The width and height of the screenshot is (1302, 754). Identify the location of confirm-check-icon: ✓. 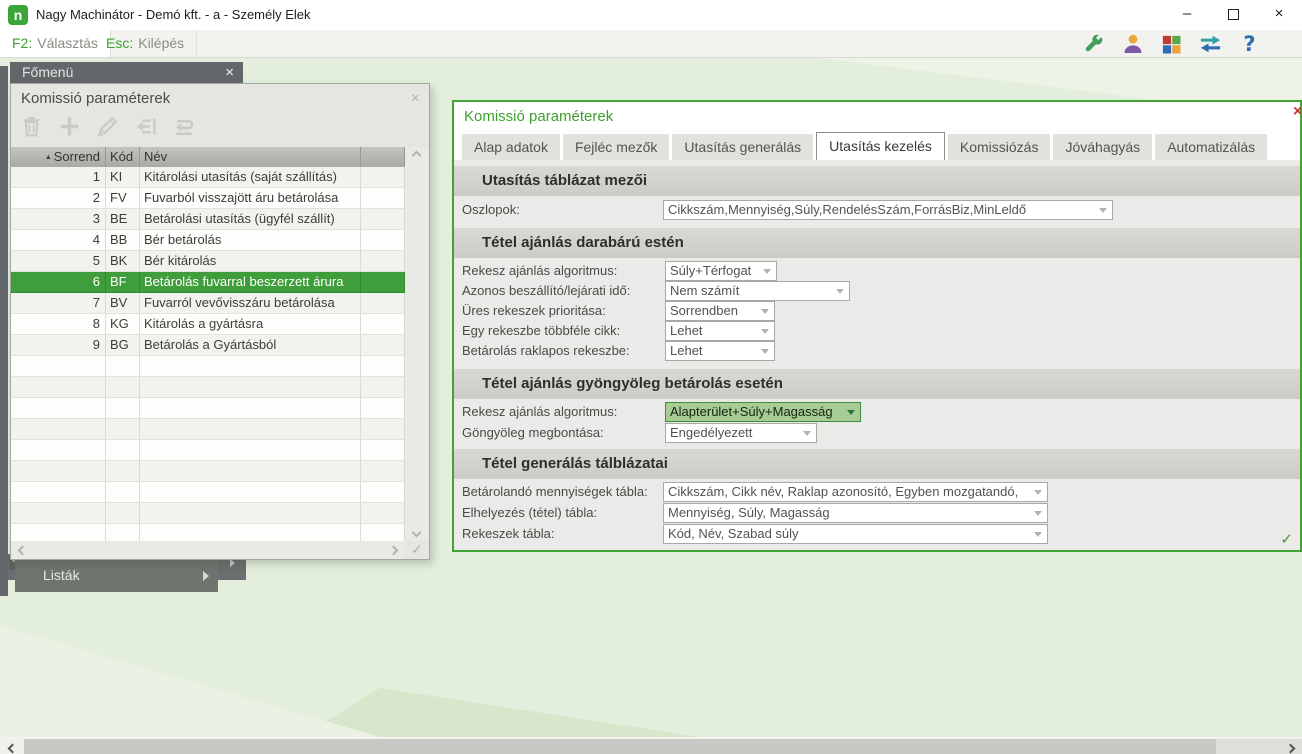
(417, 550).